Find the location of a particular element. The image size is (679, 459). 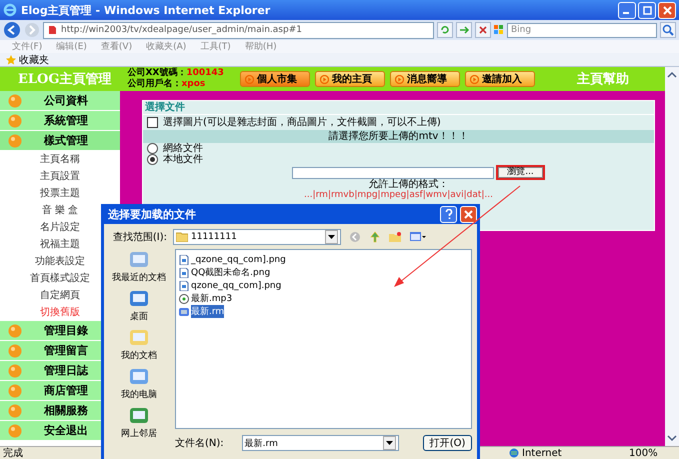

look-in-dropdown: 11111111 is located at coordinates (257, 237).